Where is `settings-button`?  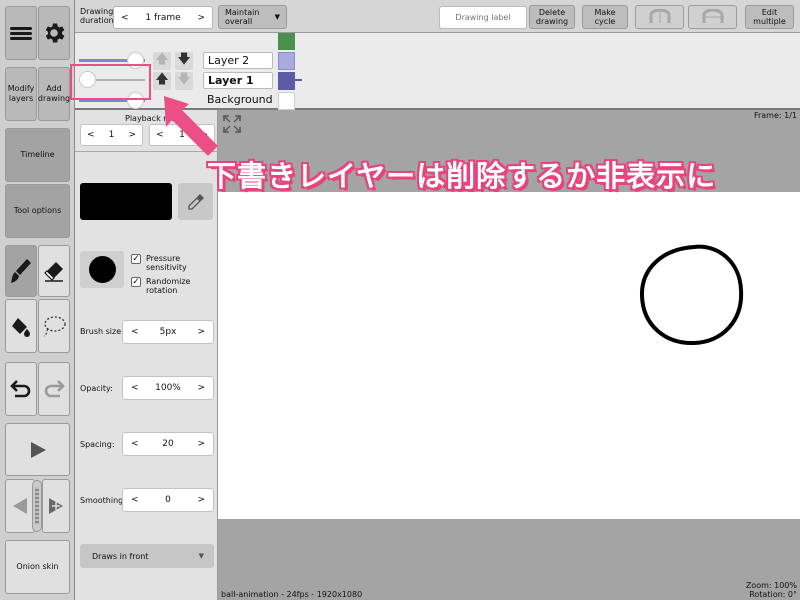
settings-button is located at coordinates (54, 33).